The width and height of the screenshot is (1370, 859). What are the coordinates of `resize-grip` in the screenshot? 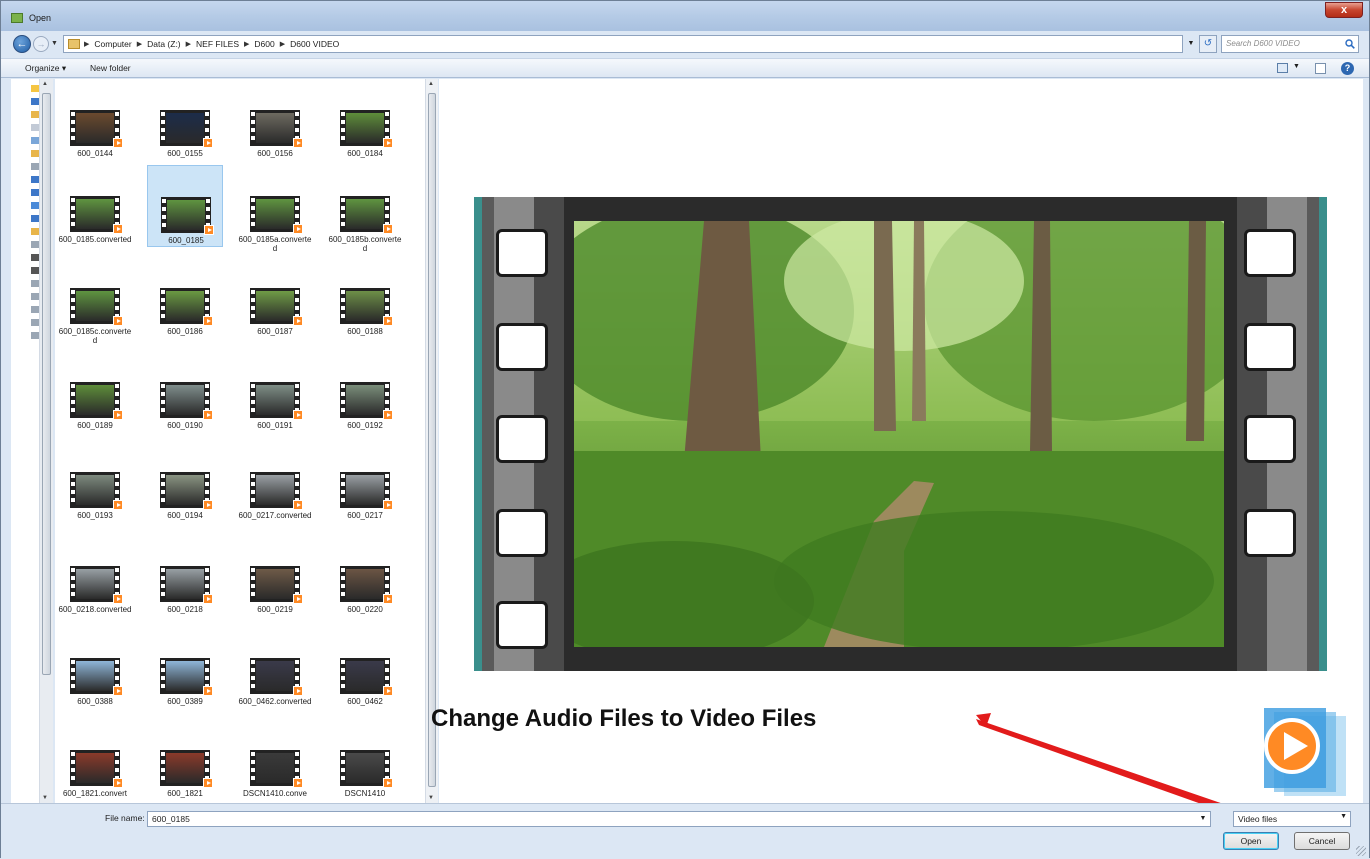 It's located at (1361, 851).